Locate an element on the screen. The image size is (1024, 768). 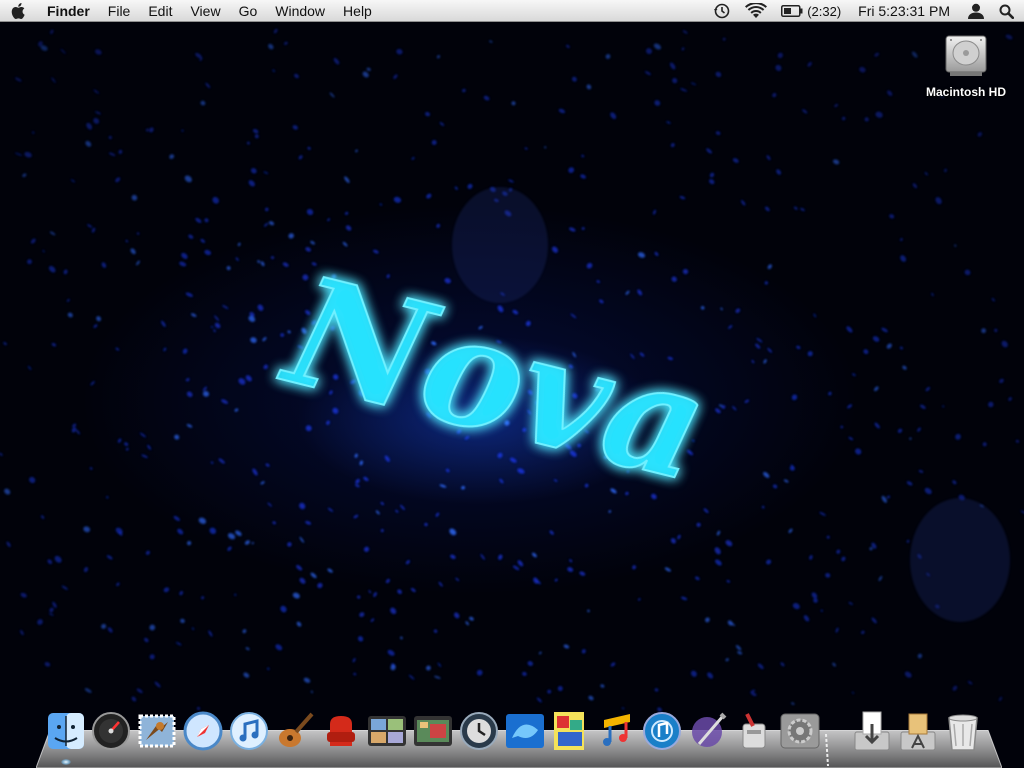
dock-item-time-machine is located at coordinates (479, 731).